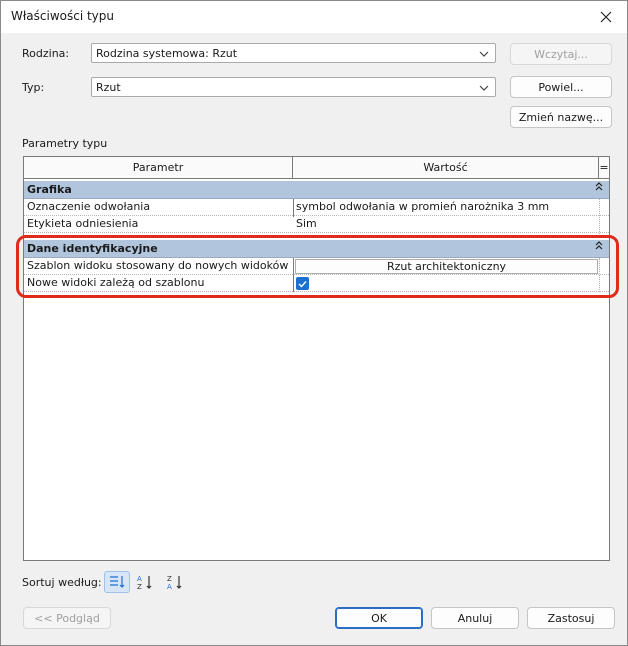 Image resolution: width=628 pixels, height=646 pixels. I want to click on view-template-button: Rzut architektoniczny, so click(446, 266).